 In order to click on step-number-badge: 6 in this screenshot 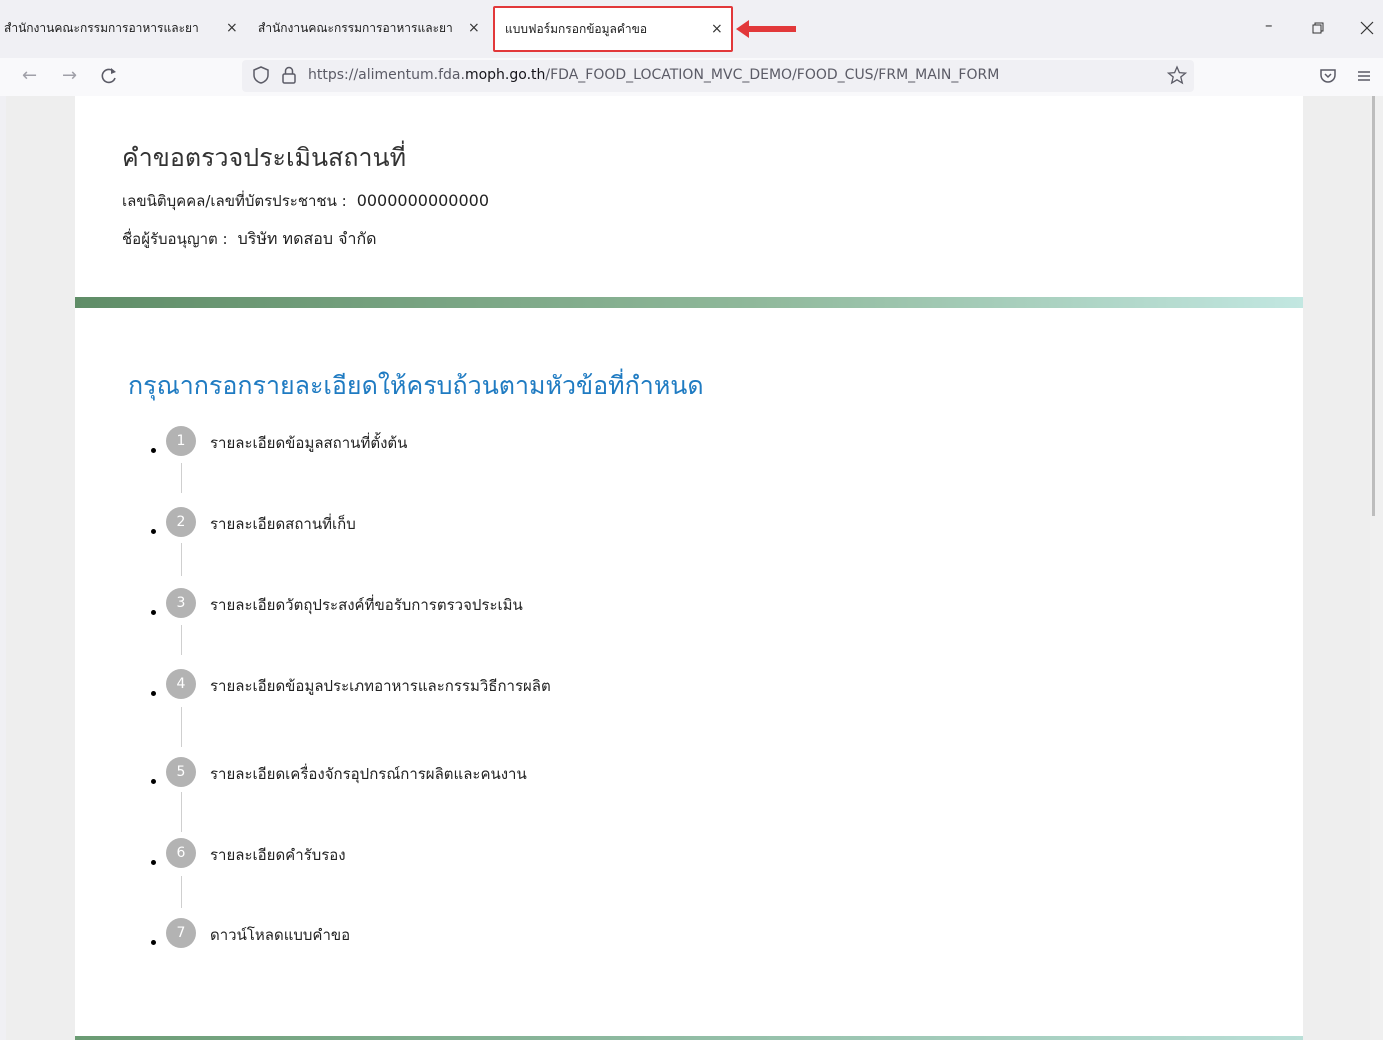, I will do `click(181, 853)`.